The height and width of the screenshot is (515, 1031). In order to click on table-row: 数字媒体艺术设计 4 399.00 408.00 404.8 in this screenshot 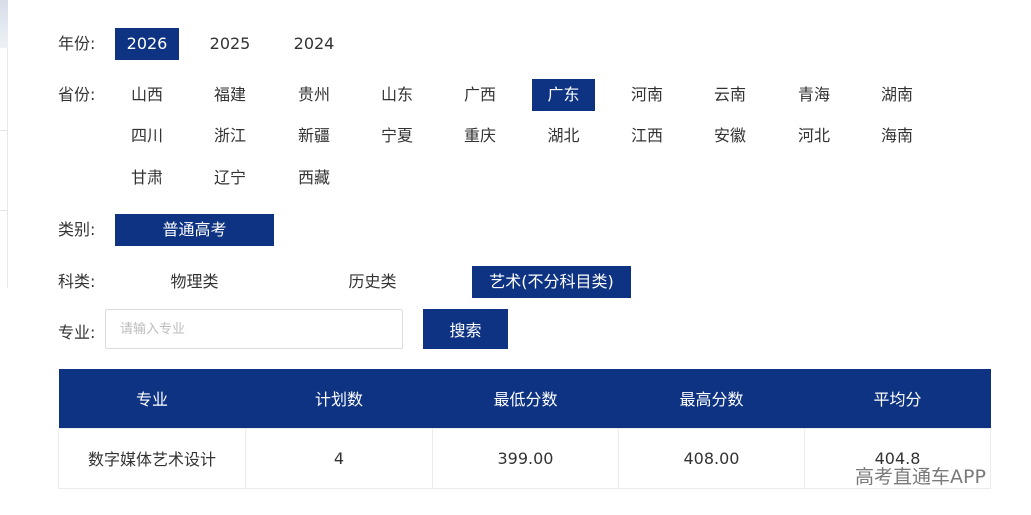, I will do `click(524, 458)`.